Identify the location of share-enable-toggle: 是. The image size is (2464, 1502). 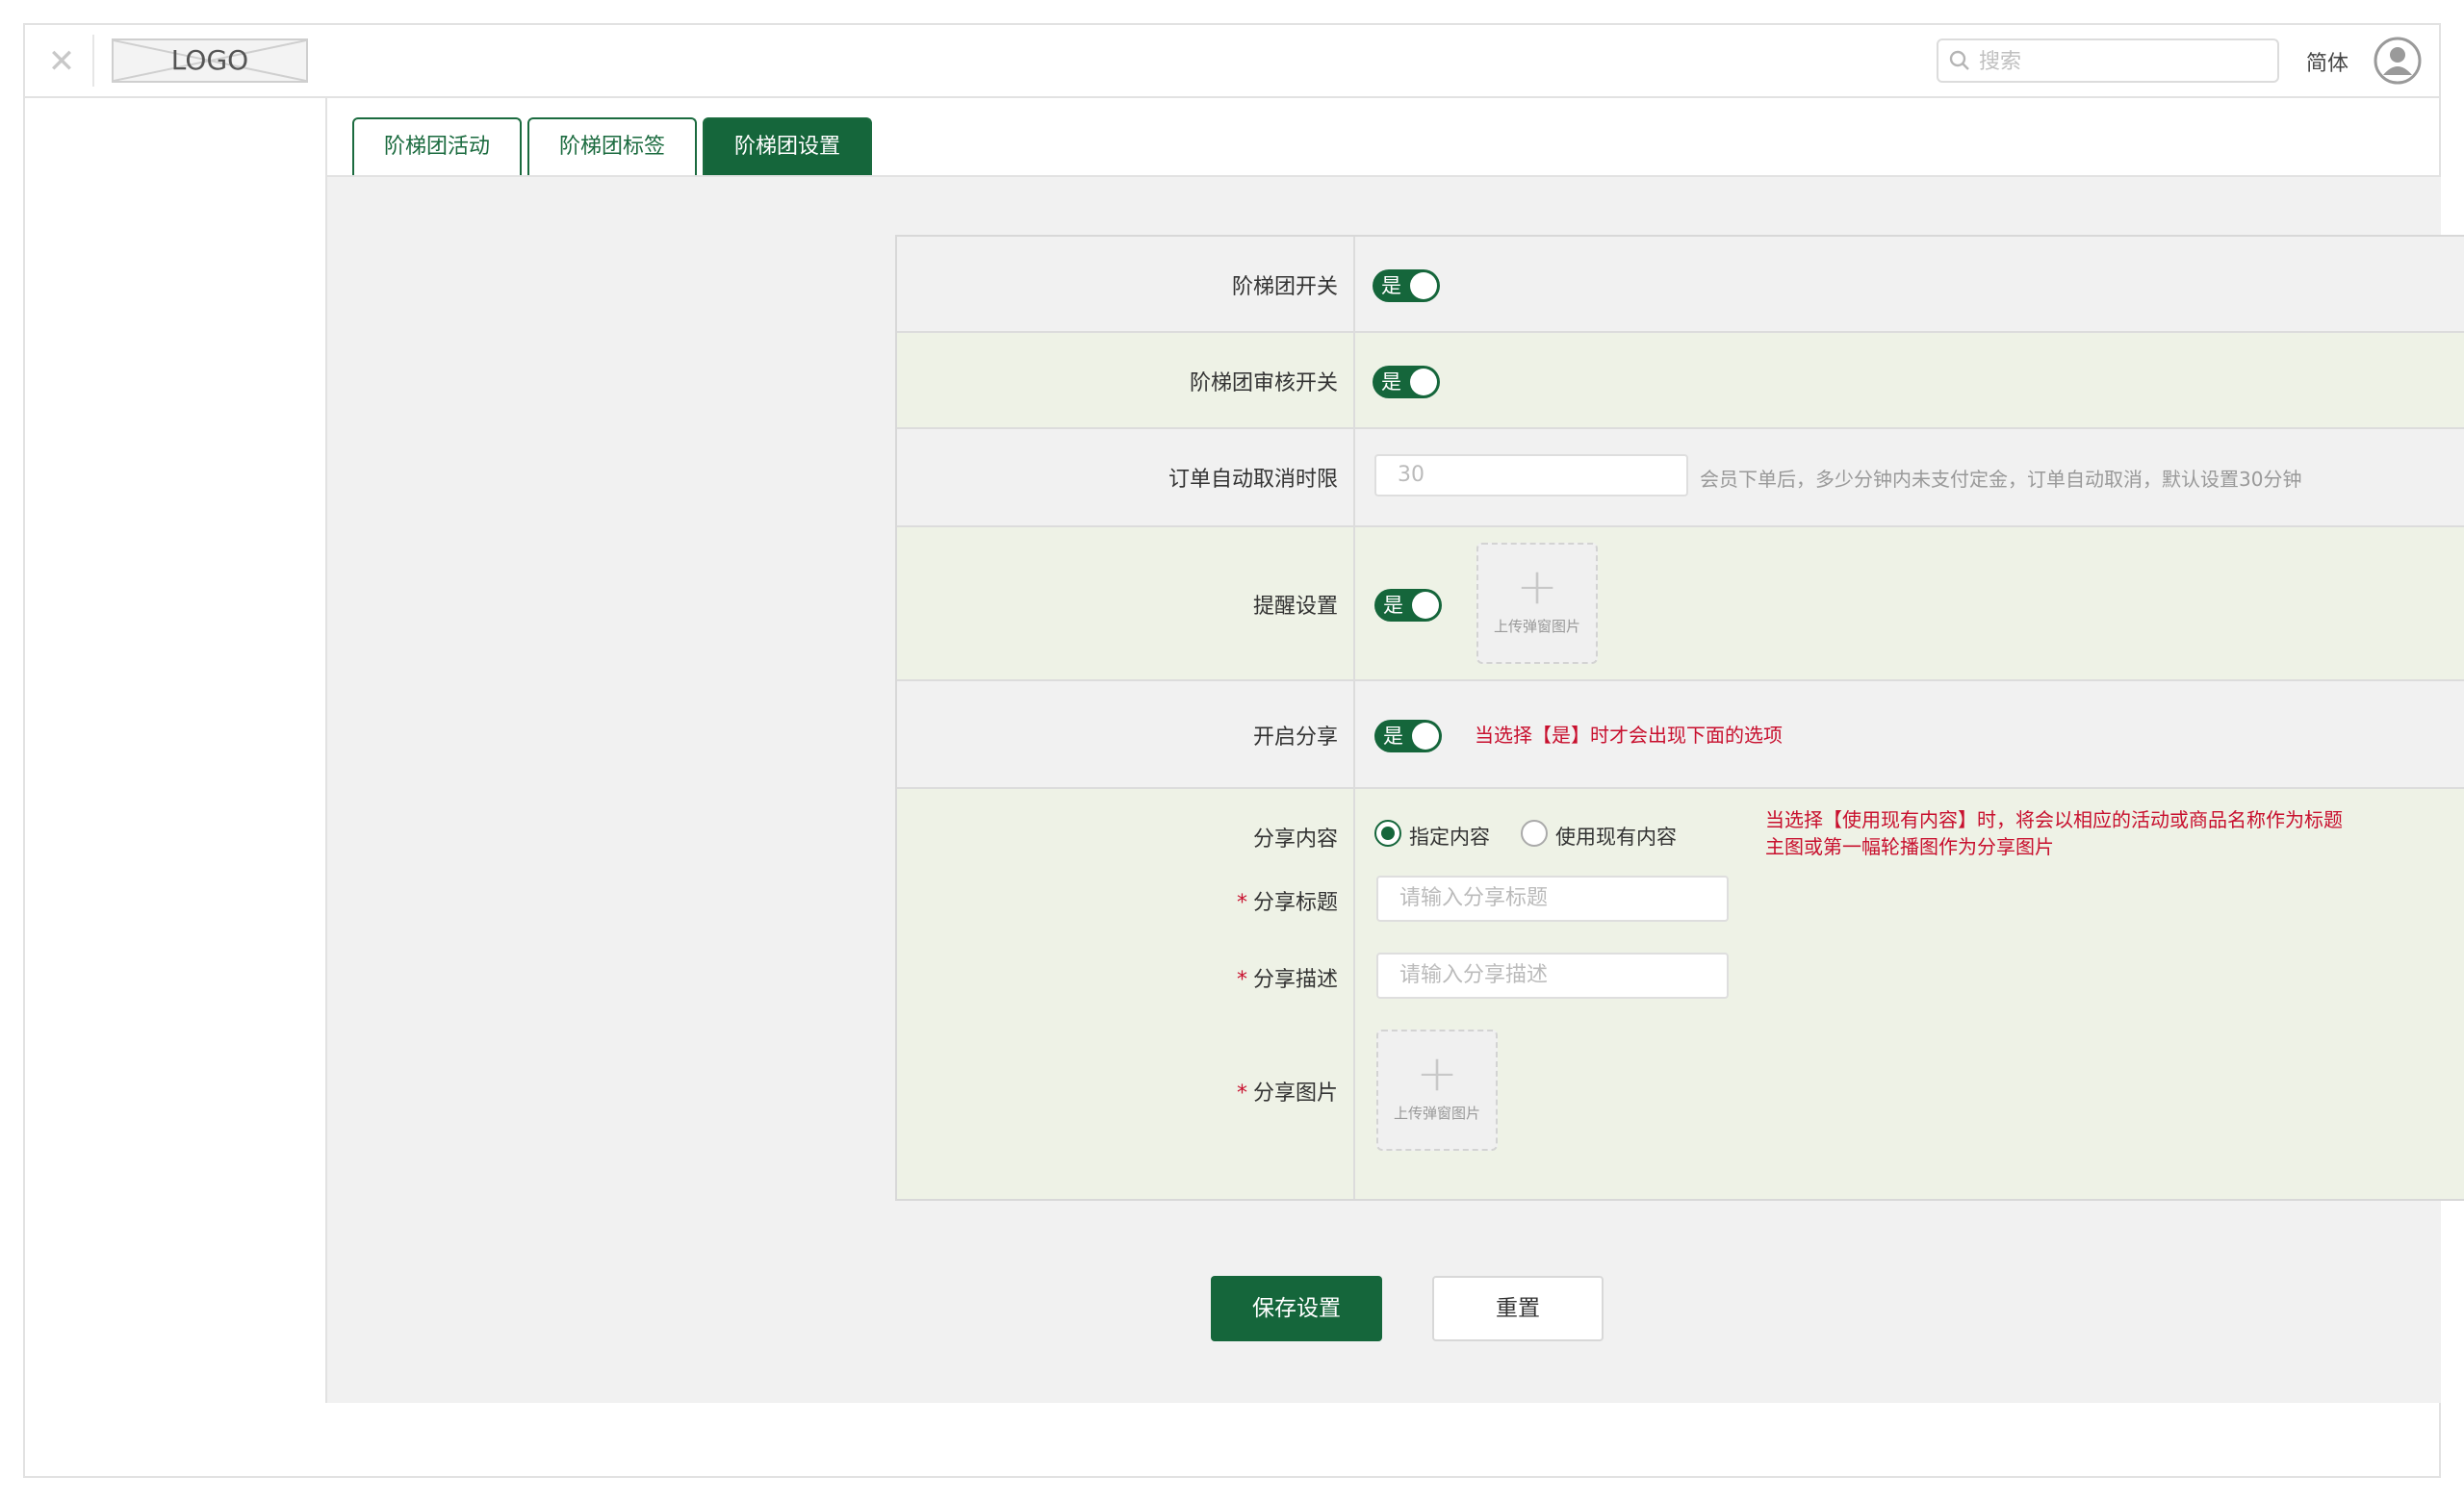
(1408, 736).